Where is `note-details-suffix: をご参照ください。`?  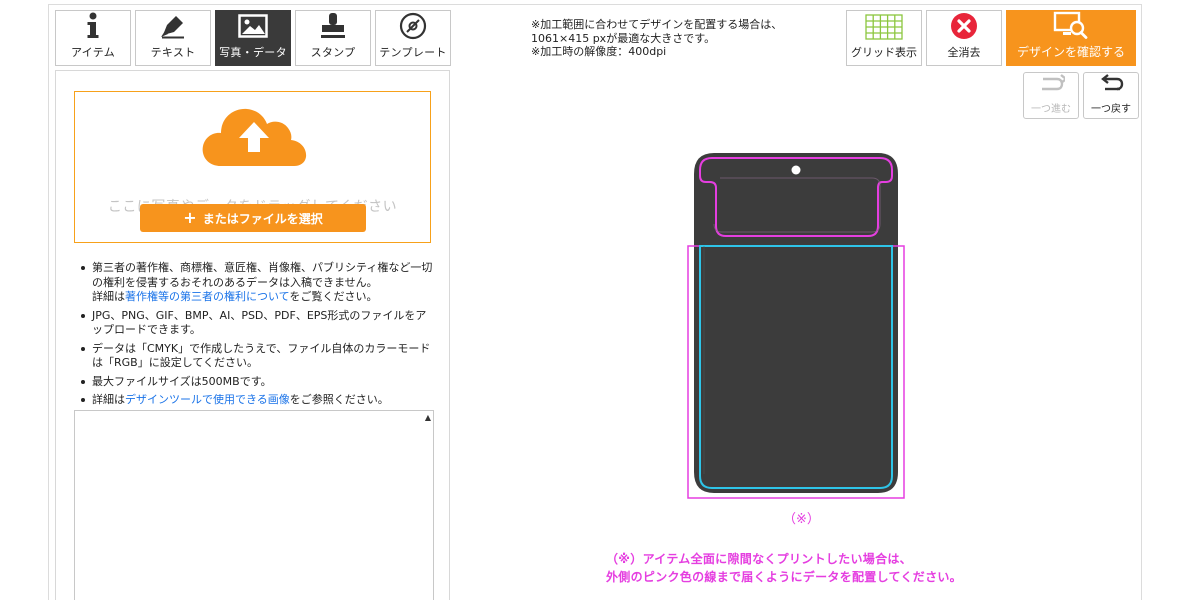 note-details-suffix: をご参照ください。 is located at coordinates (339, 399).